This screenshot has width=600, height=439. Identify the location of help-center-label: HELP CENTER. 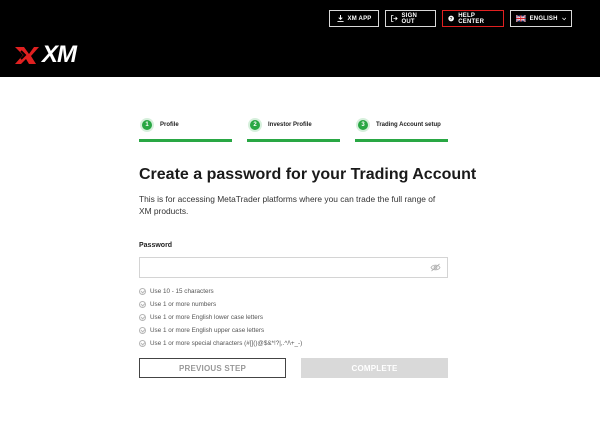
(471, 18).